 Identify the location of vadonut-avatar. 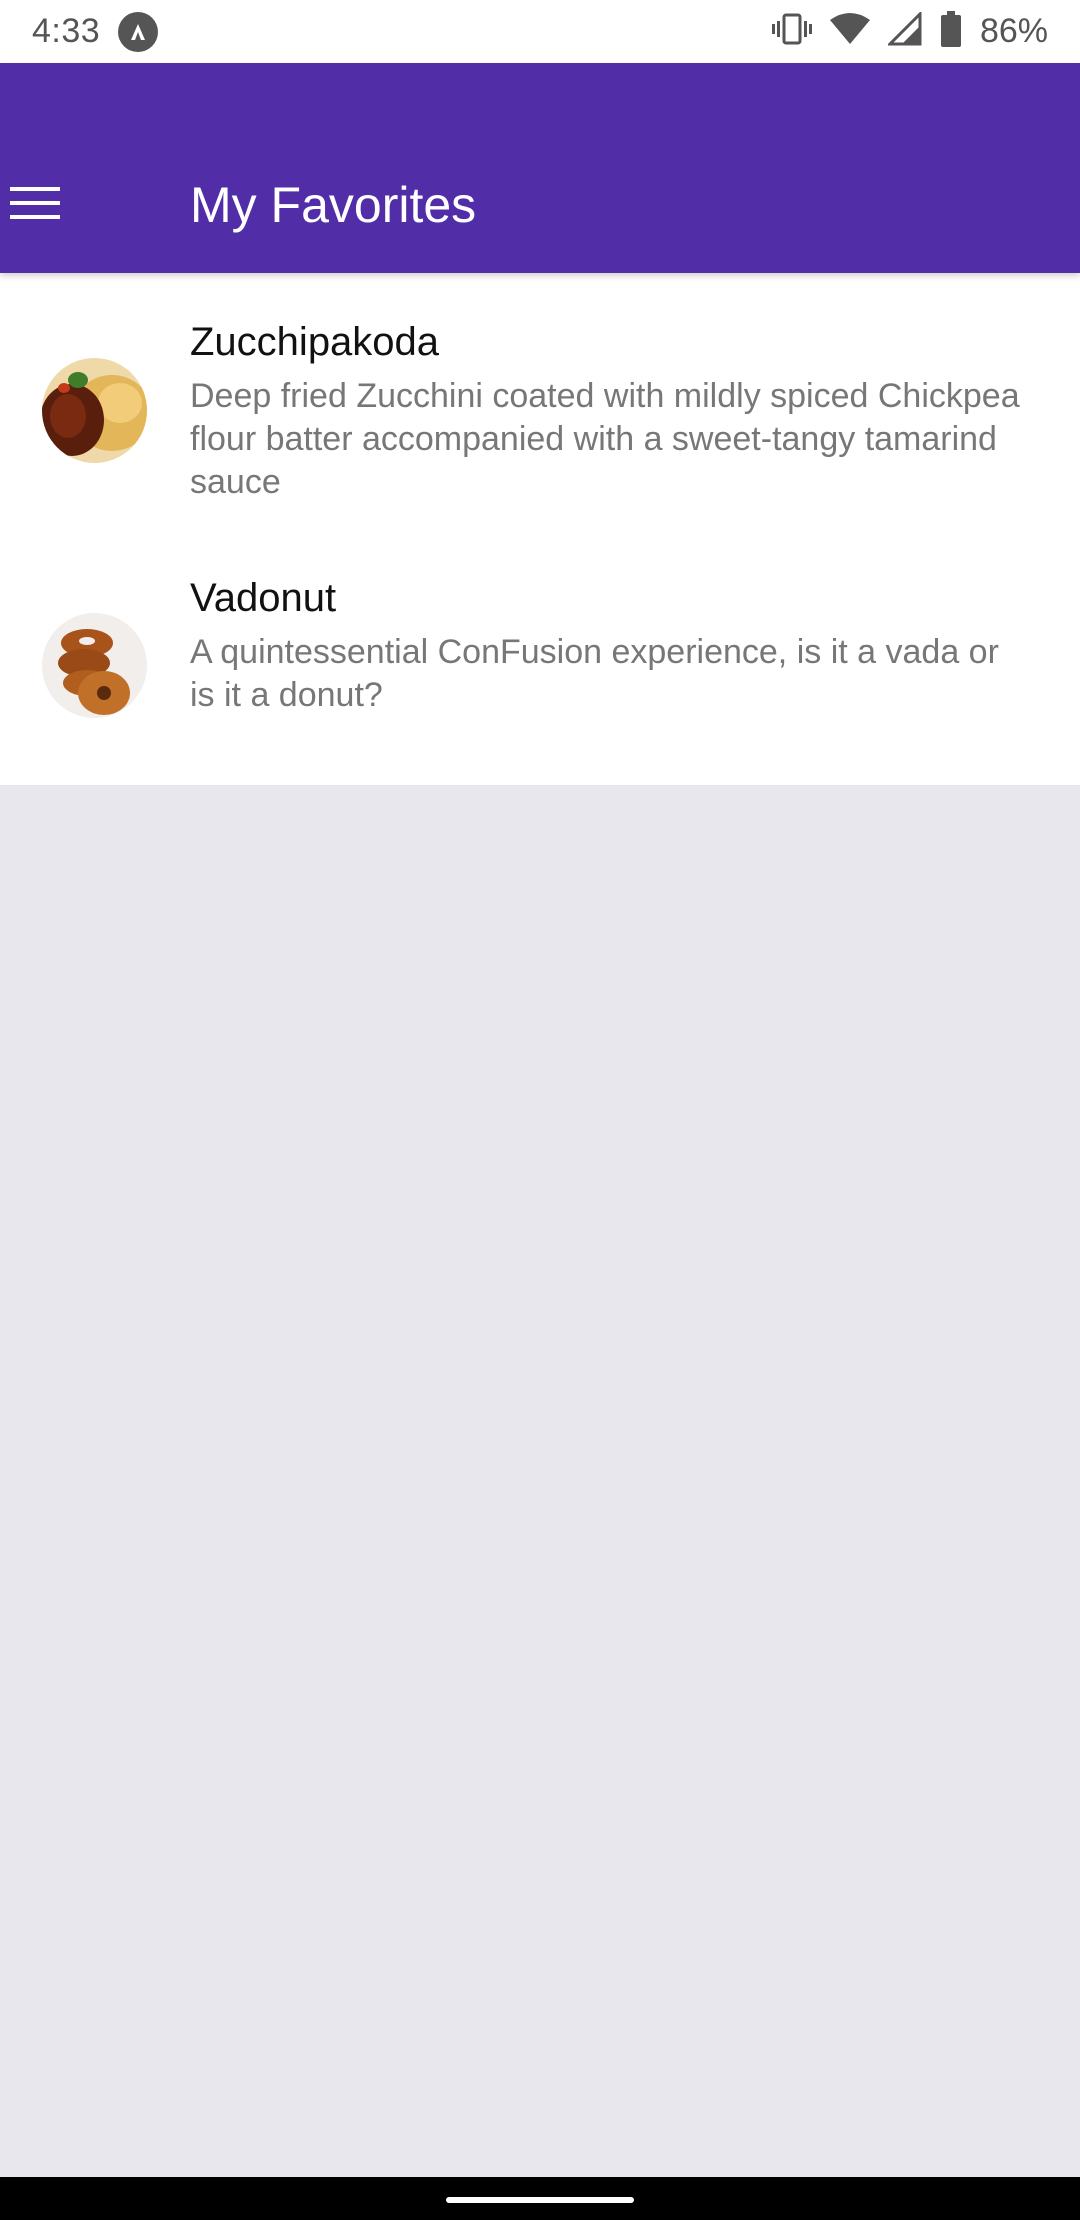
(94, 665).